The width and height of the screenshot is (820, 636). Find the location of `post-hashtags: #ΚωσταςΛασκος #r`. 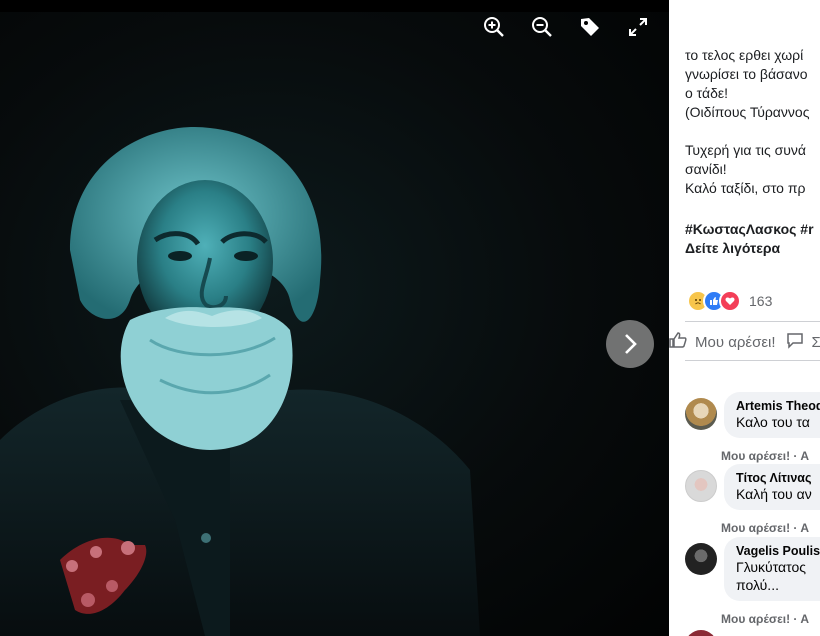

post-hashtags: #ΚωσταςΛασκος #r is located at coordinates (749, 229).